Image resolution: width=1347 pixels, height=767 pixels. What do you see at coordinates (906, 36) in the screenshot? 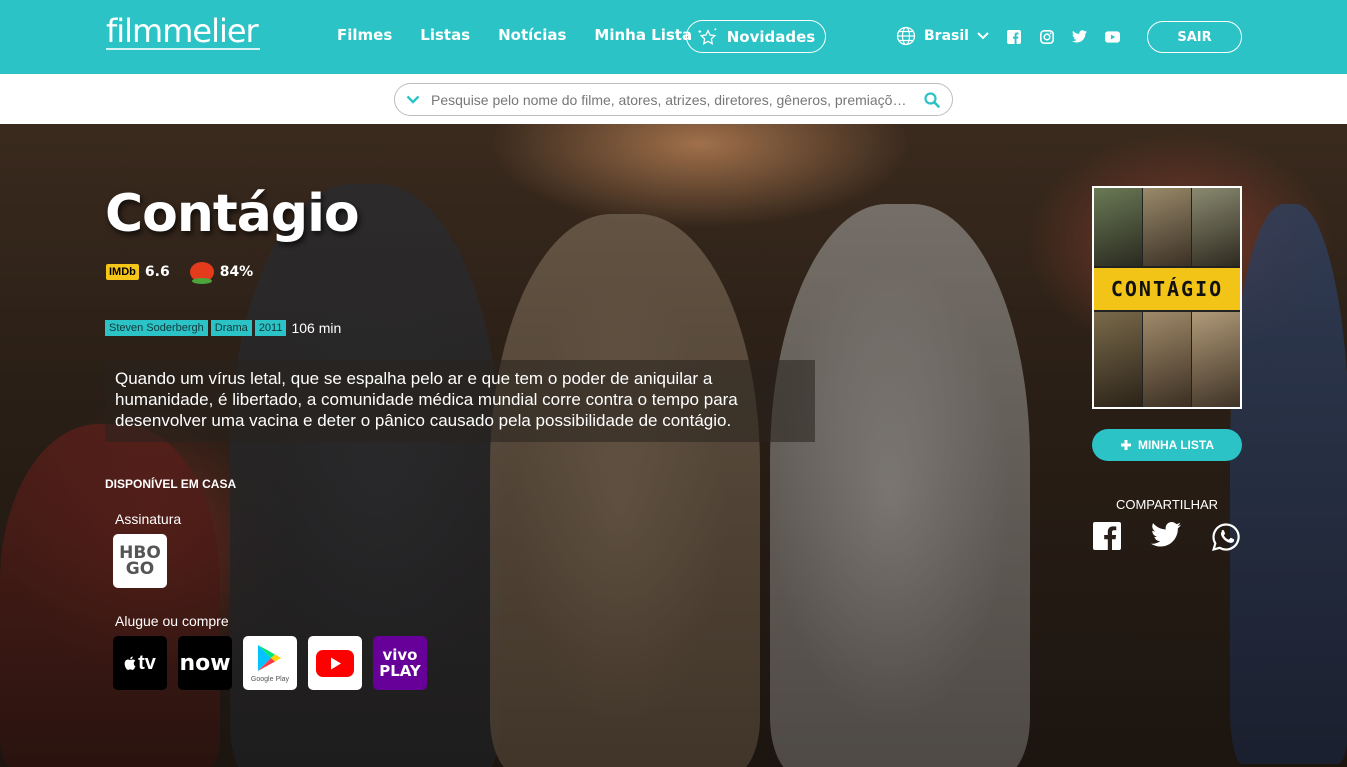
I see `globe-icon` at bounding box center [906, 36].